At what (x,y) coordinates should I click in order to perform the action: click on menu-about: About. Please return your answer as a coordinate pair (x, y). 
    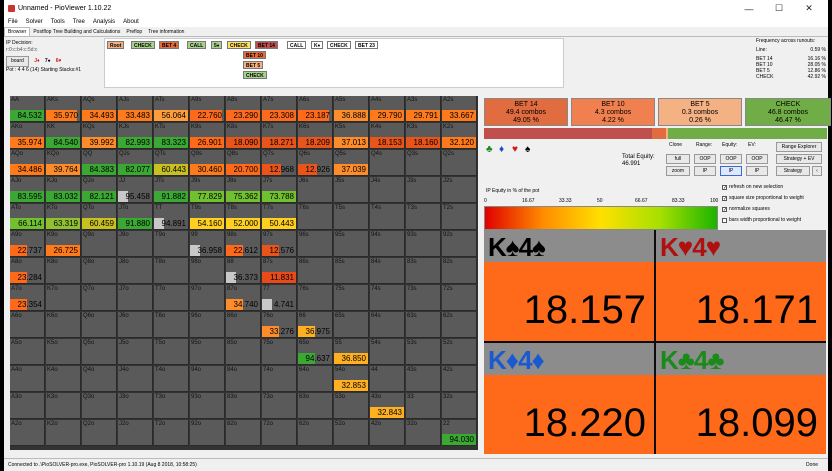
    Looking at the image, I should click on (131, 22).